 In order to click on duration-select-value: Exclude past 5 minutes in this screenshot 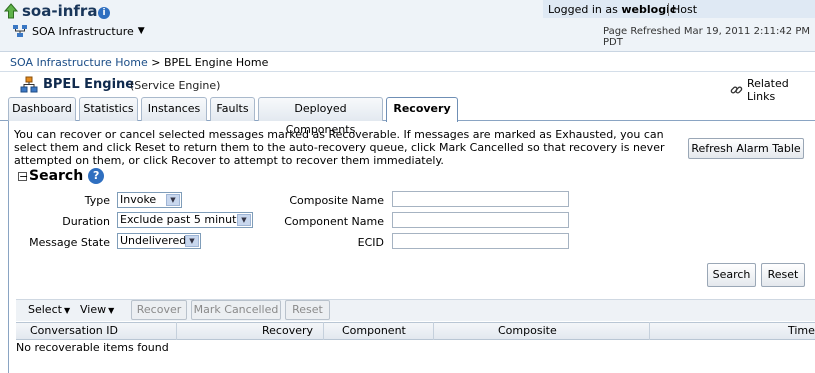, I will do `click(184, 219)`.